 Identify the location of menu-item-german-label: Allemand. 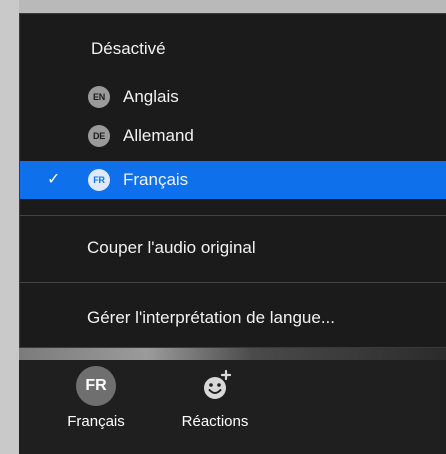
(158, 135).